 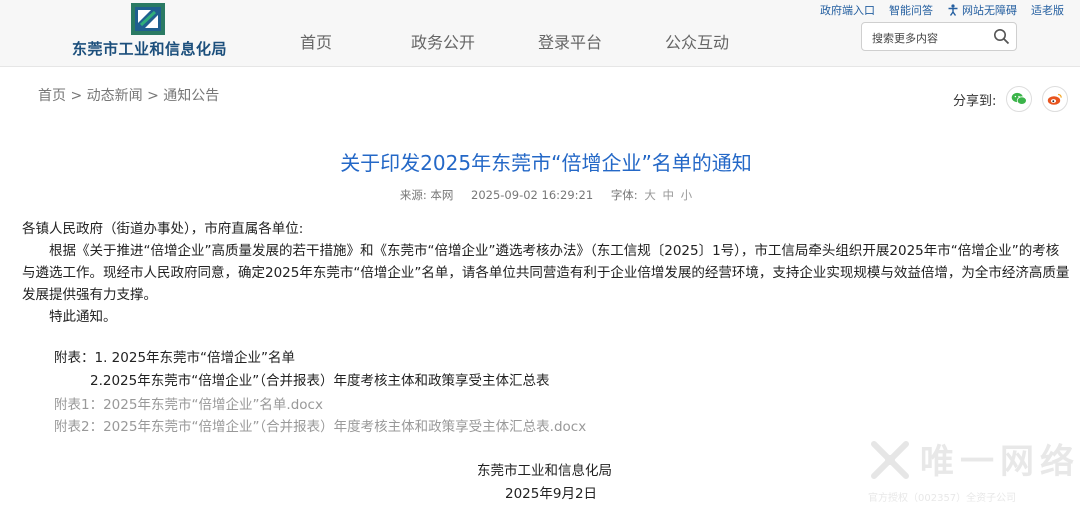 What do you see at coordinates (546, 163) in the screenshot?
I see `article-title: 关于印发2025年东莞市“倍增企业”名单的通知` at bounding box center [546, 163].